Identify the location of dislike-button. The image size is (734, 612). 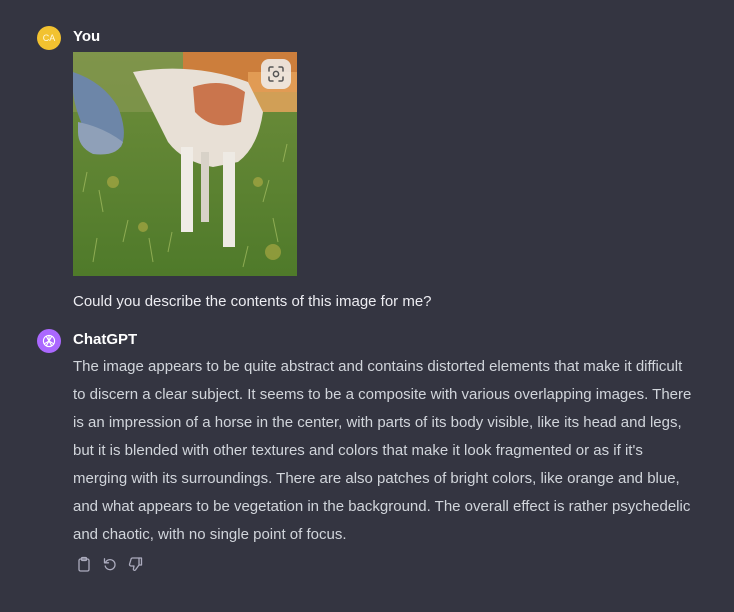
(136, 564).